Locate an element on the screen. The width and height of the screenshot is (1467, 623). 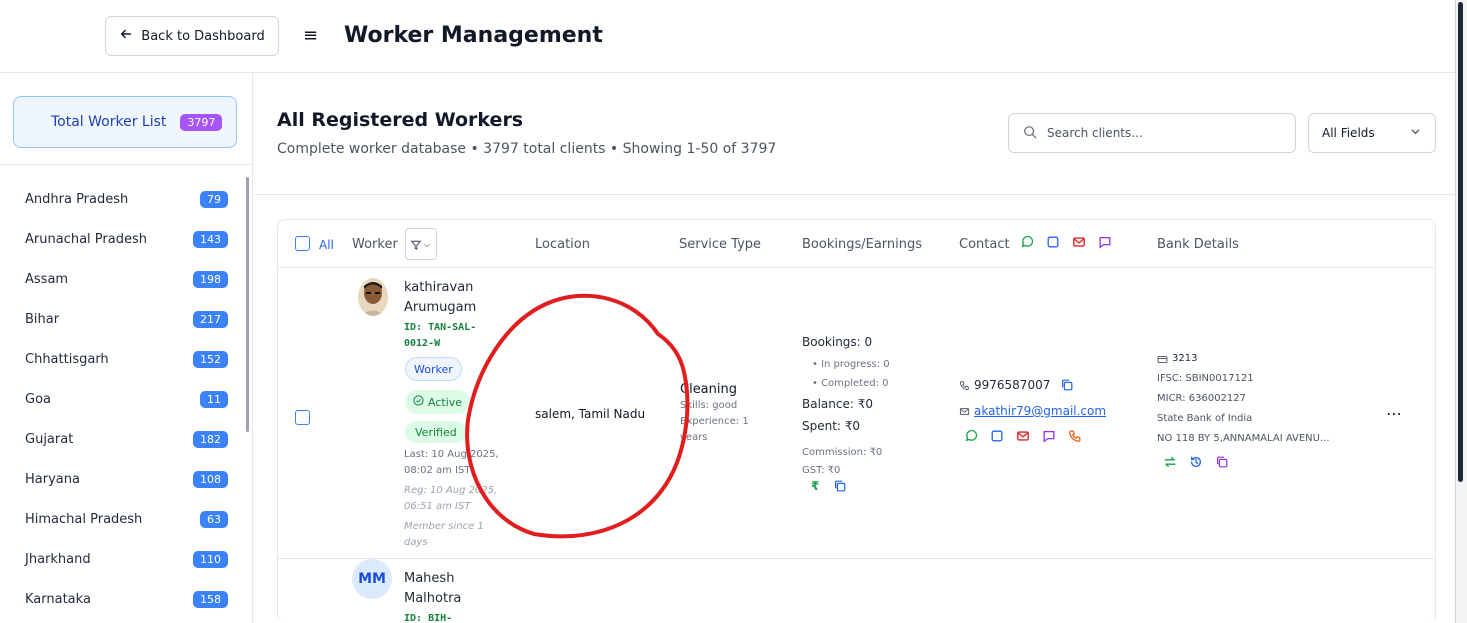
table-row: MM Mahesh Malhotra ID: BIH- is located at coordinates (856, 591).